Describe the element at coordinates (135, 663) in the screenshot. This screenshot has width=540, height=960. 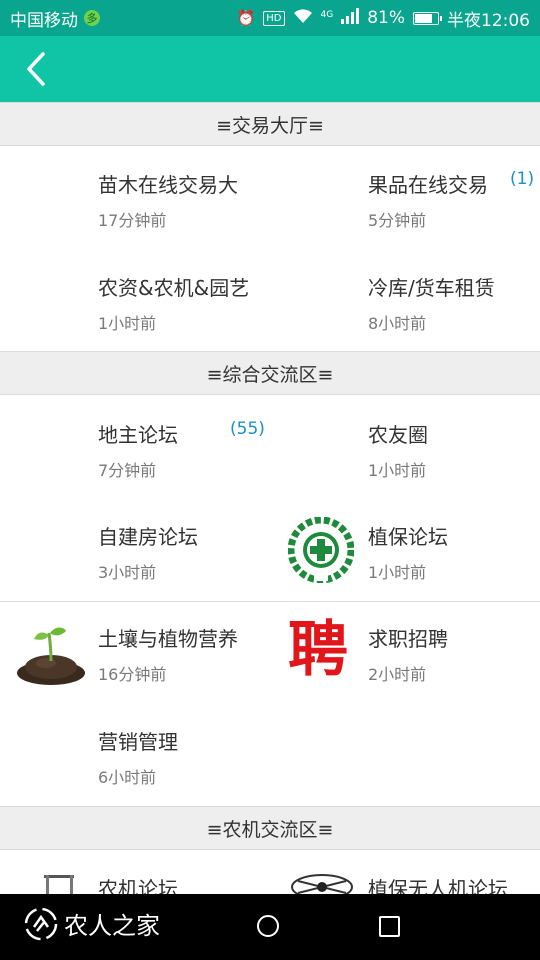
I see `forum-item-soil-nutrition: 土壤与植物营养 16分钟前` at that location.